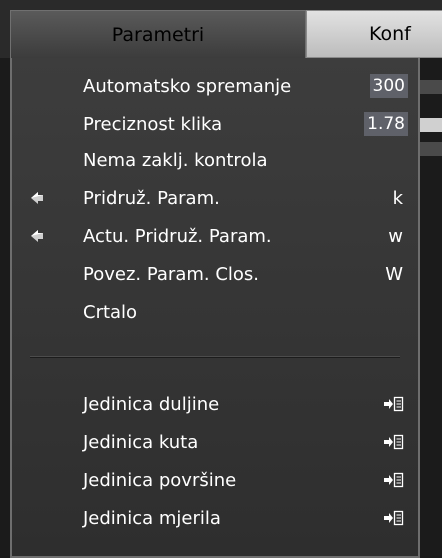 This screenshot has height=558, width=442. I want to click on tab-label: Parametri, so click(158, 34).